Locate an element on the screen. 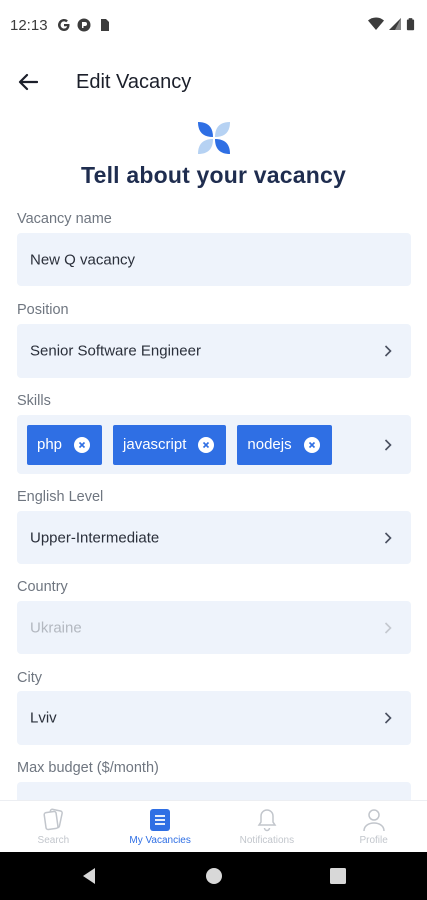  page-title: Edit Vacancy is located at coordinates (134, 82).